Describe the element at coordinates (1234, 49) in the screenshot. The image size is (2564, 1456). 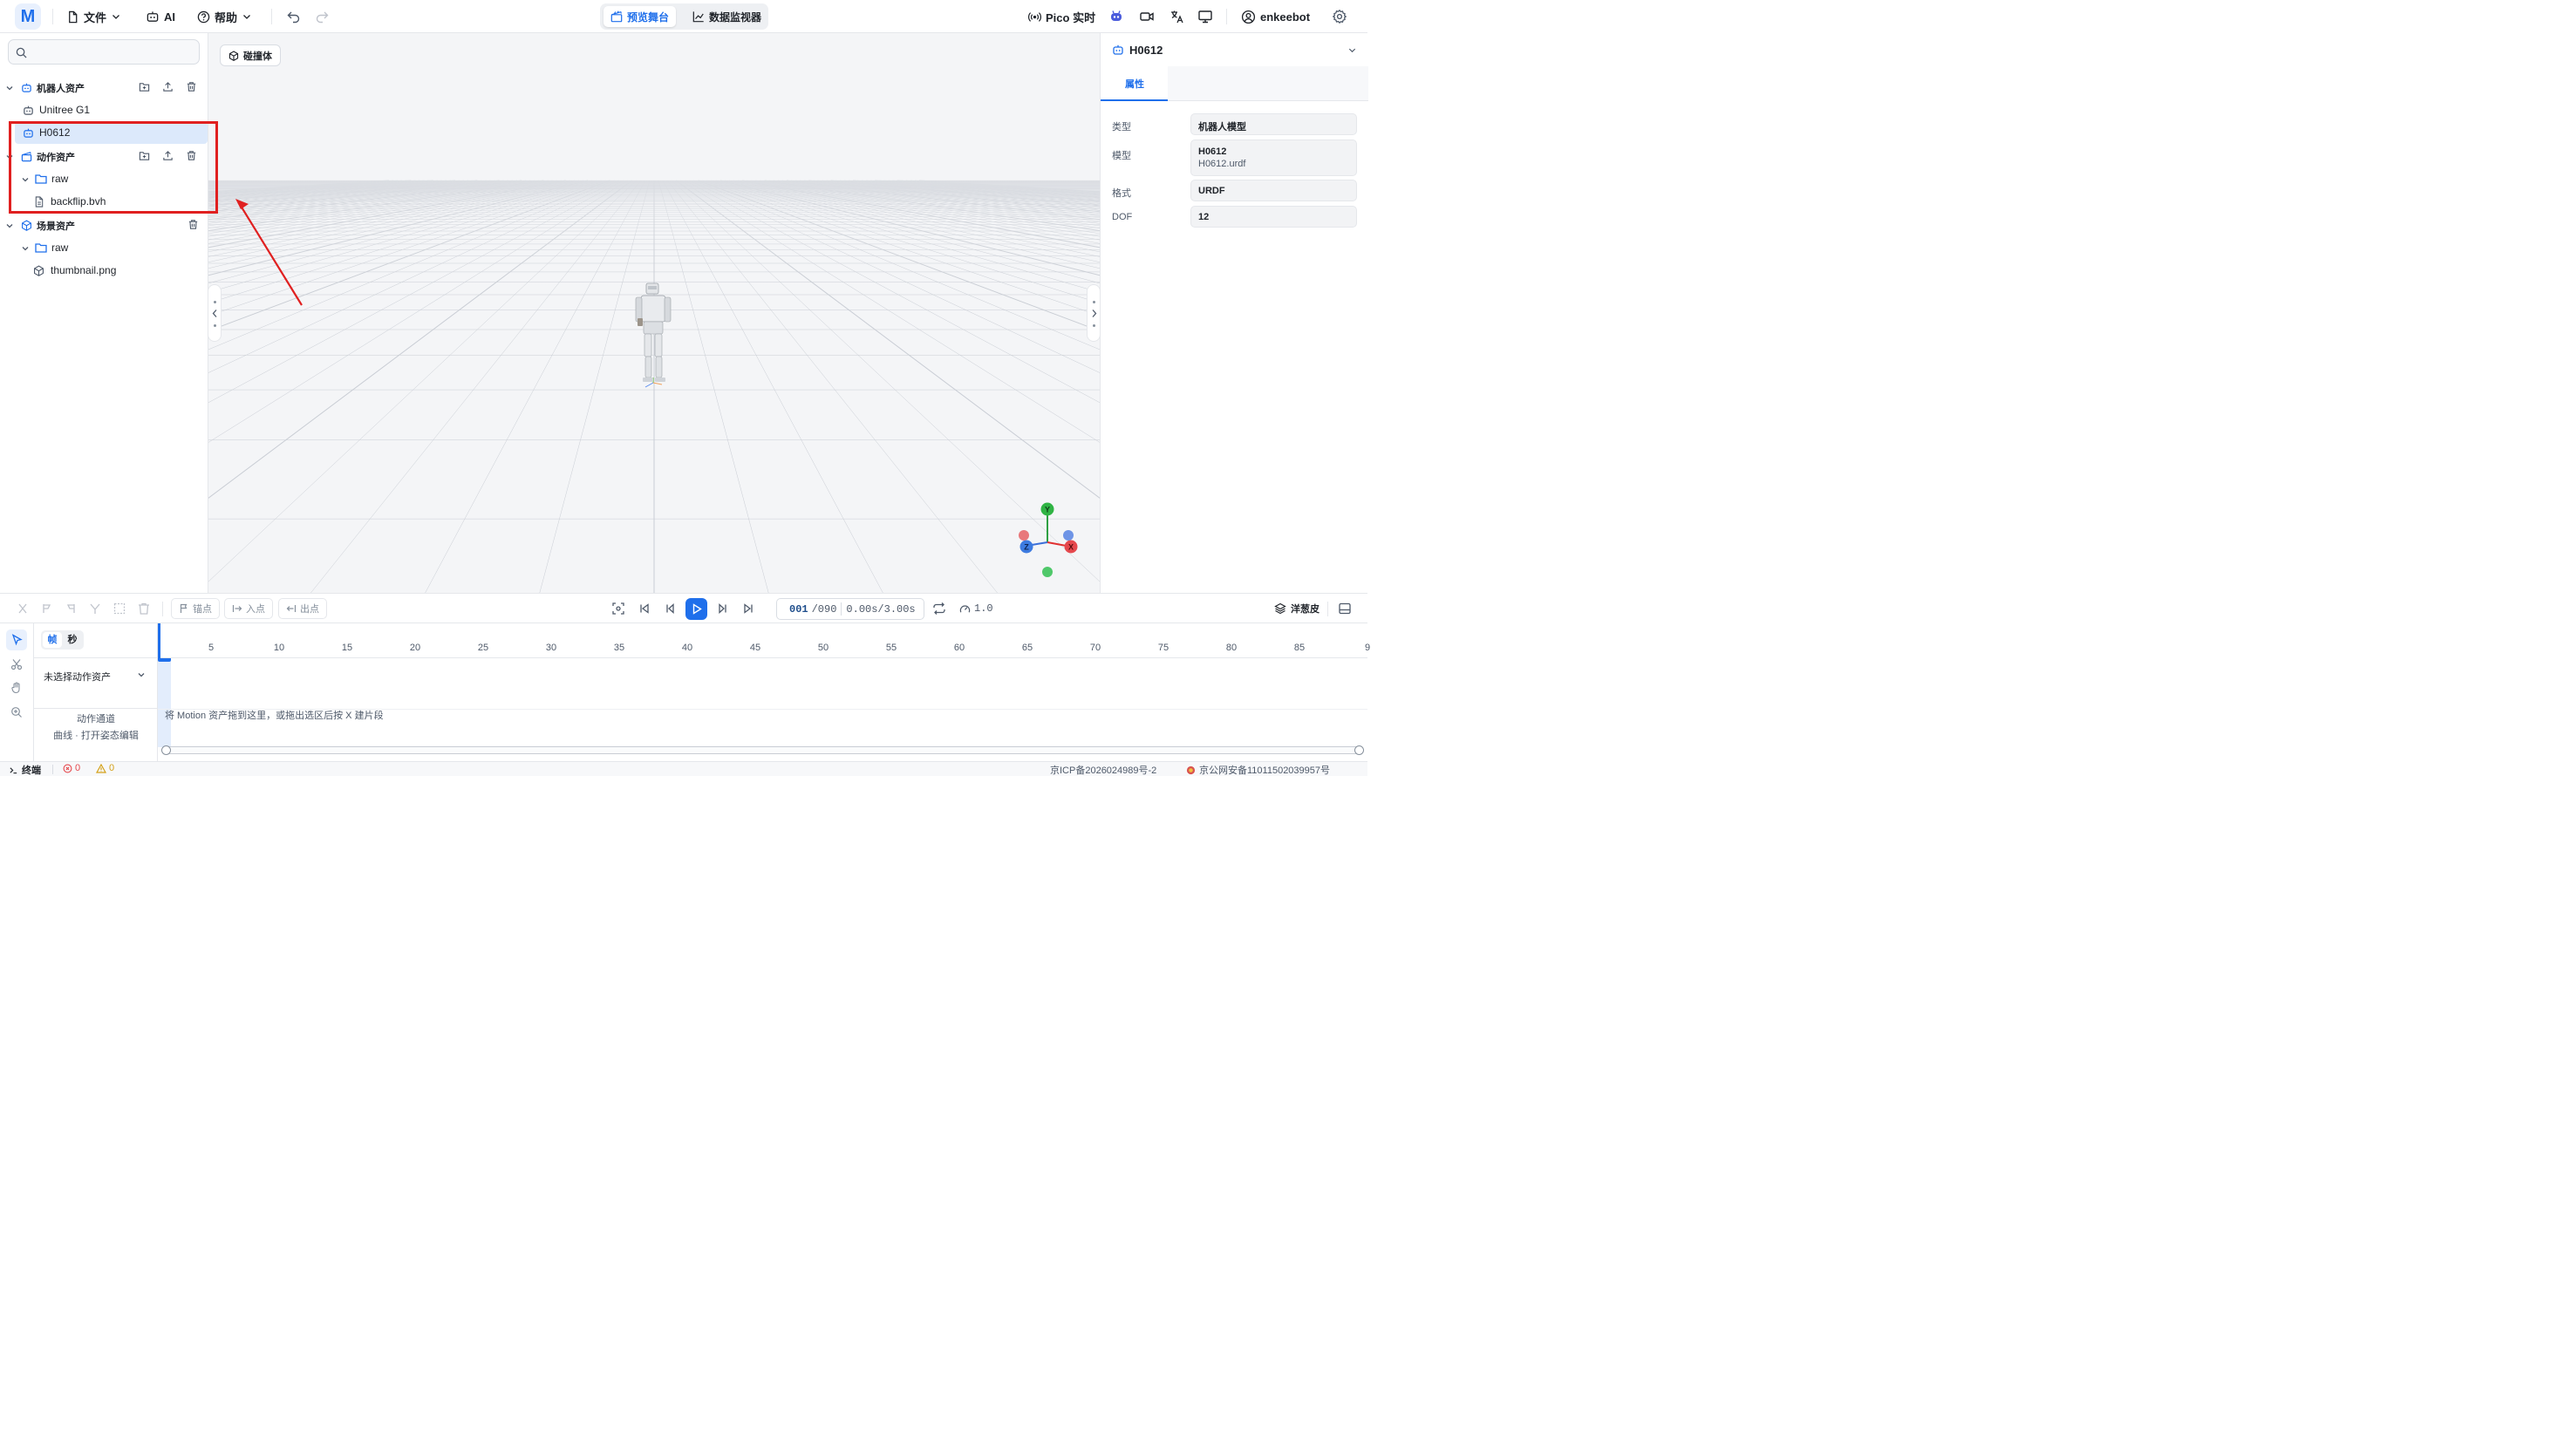
I see `properties-header: H0612` at that location.